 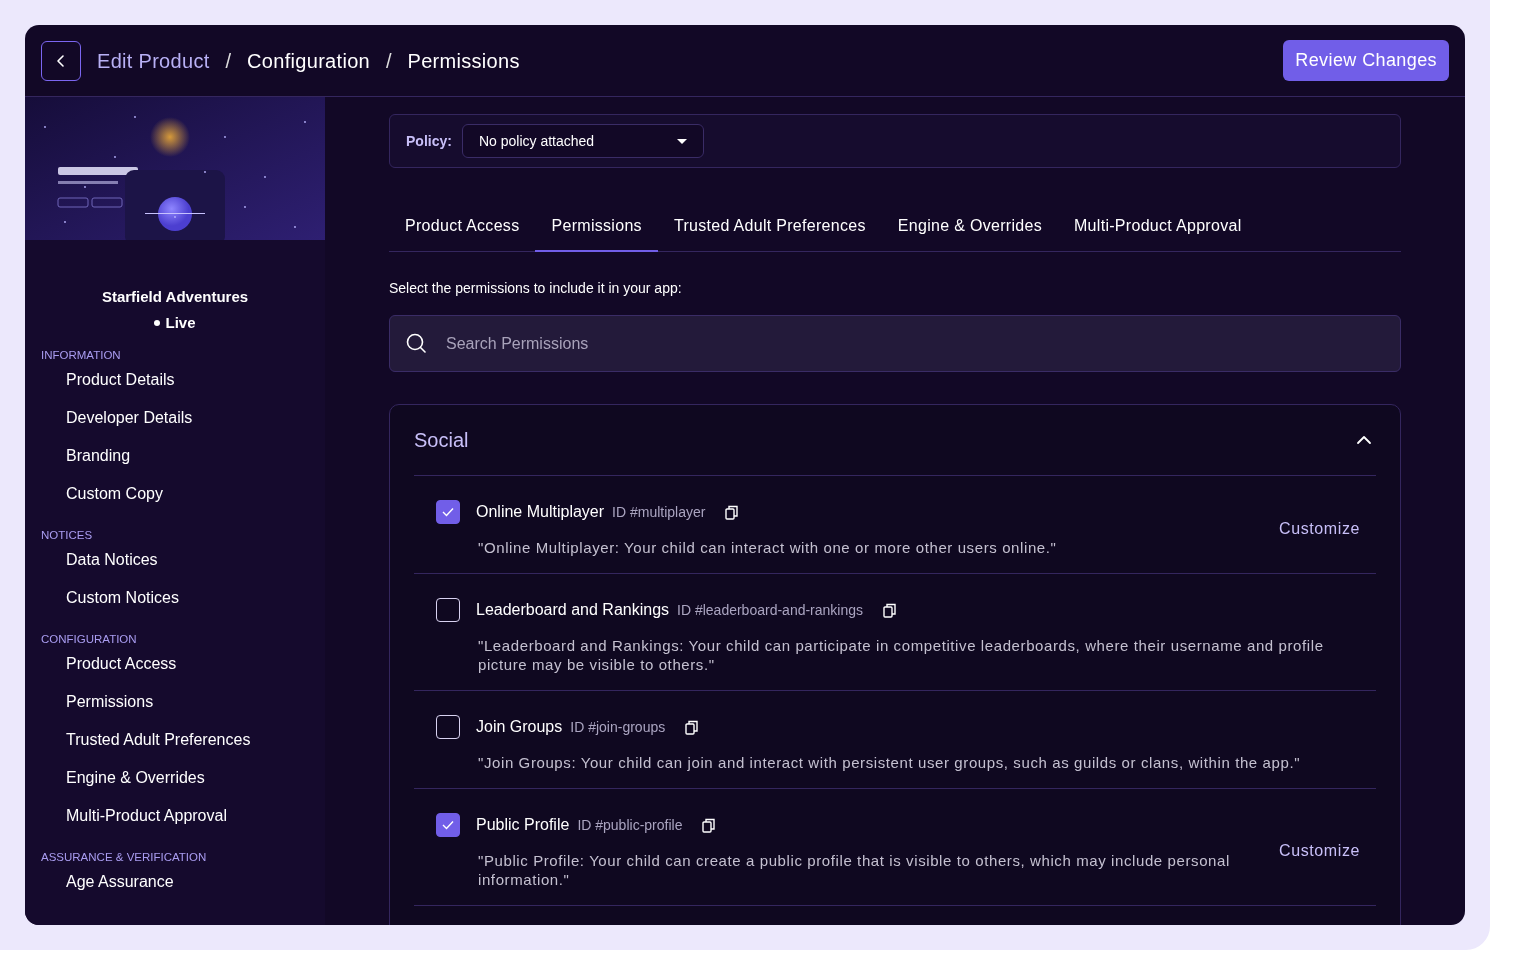 What do you see at coordinates (175, 457) in the screenshot?
I see `sidebar-item: Branding` at bounding box center [175, 457].